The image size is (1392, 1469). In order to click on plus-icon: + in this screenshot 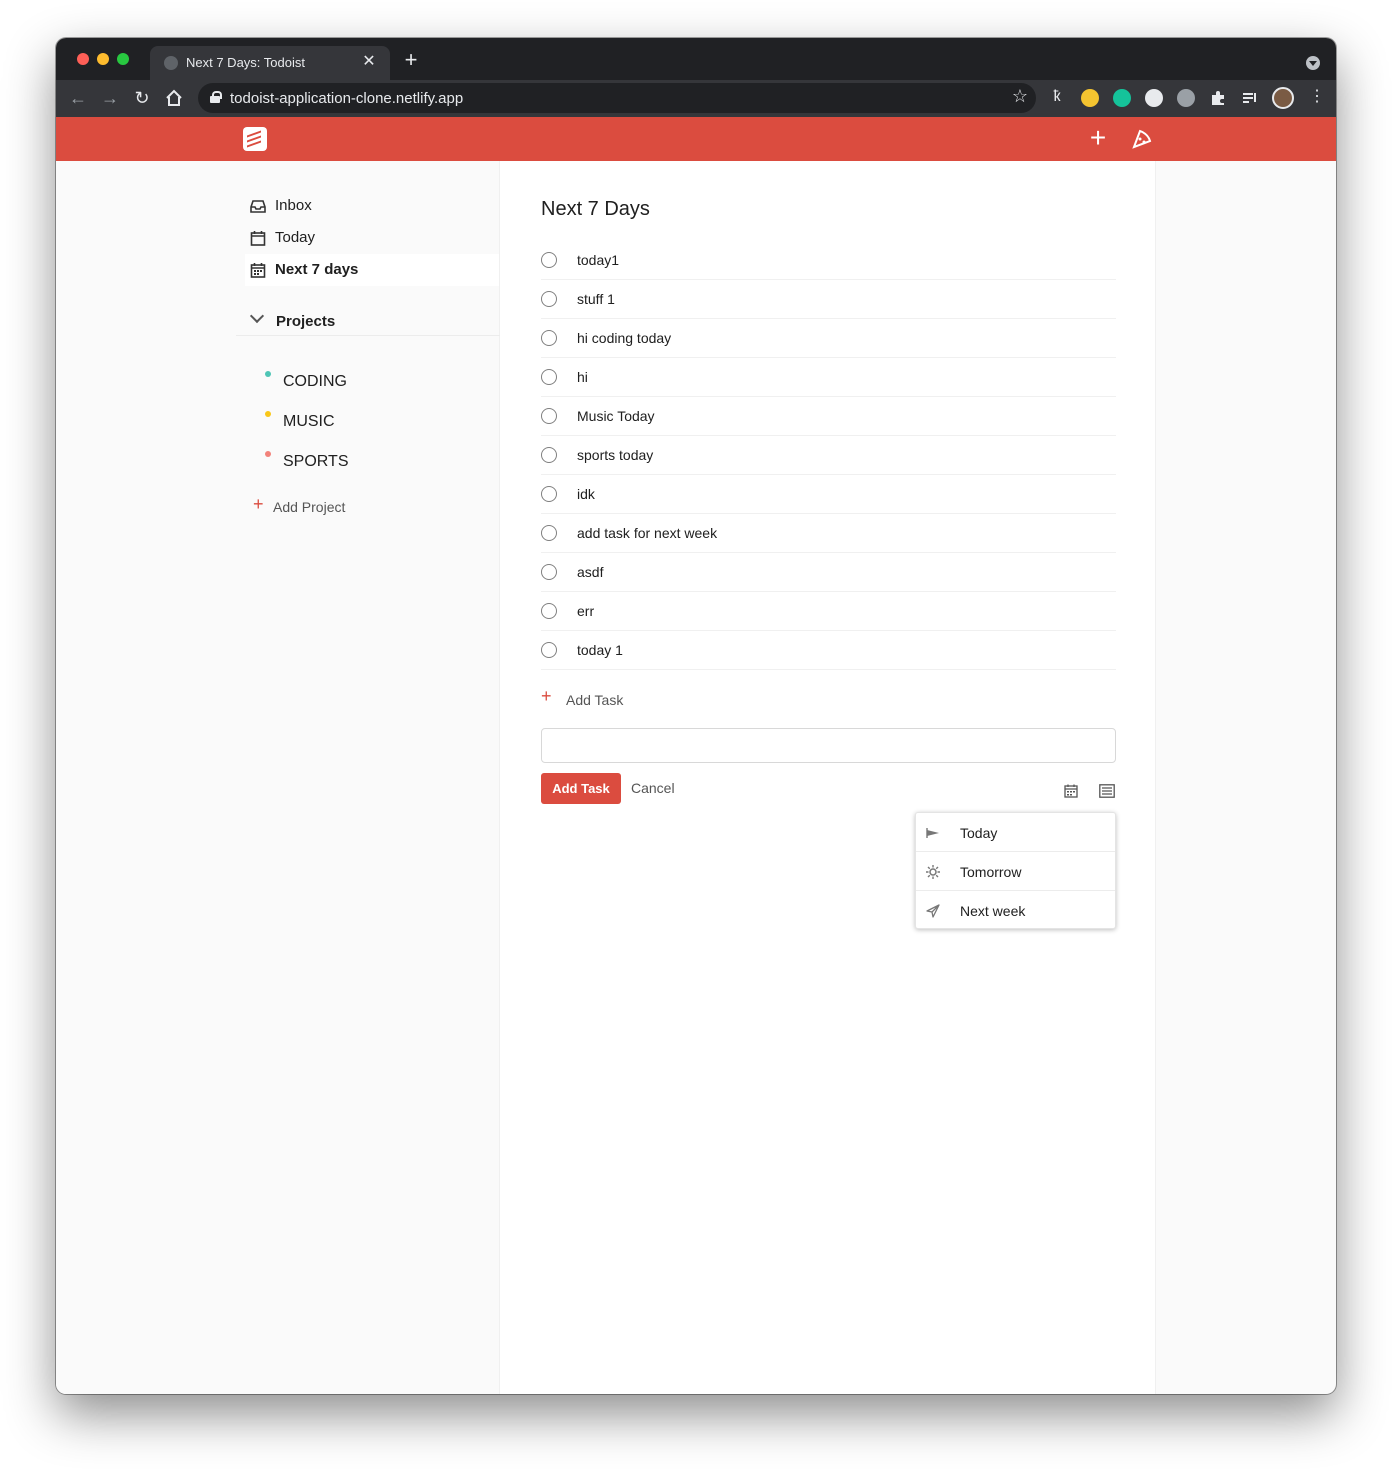, I will do `click(546, 696)`.